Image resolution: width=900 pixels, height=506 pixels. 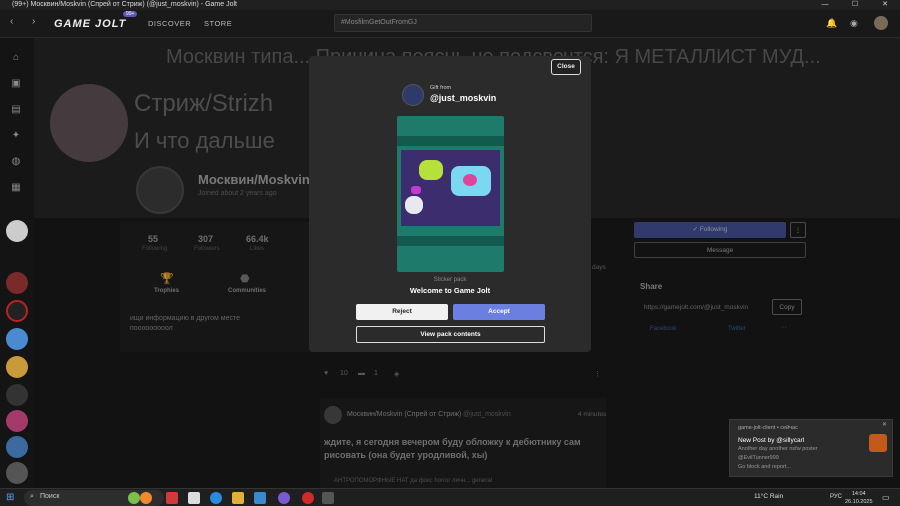 I want to click on minimize-icon: —, so click(x=825, y=5).